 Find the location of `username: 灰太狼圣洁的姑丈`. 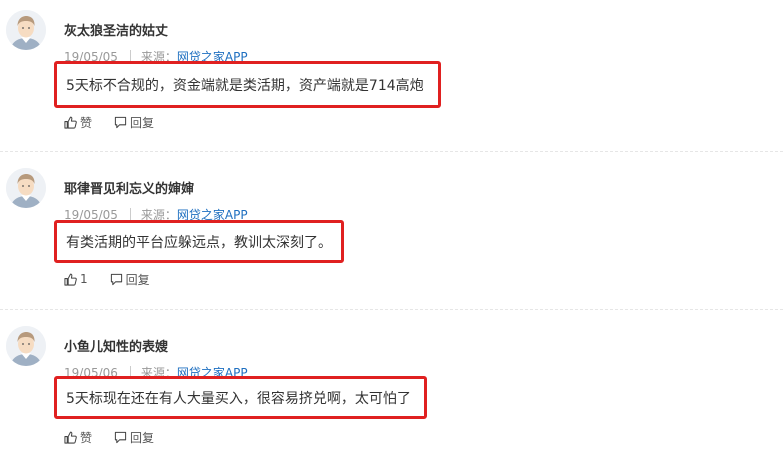

username: 灰太狼圣洁的姑丈 is located at coordinates (116, 32).